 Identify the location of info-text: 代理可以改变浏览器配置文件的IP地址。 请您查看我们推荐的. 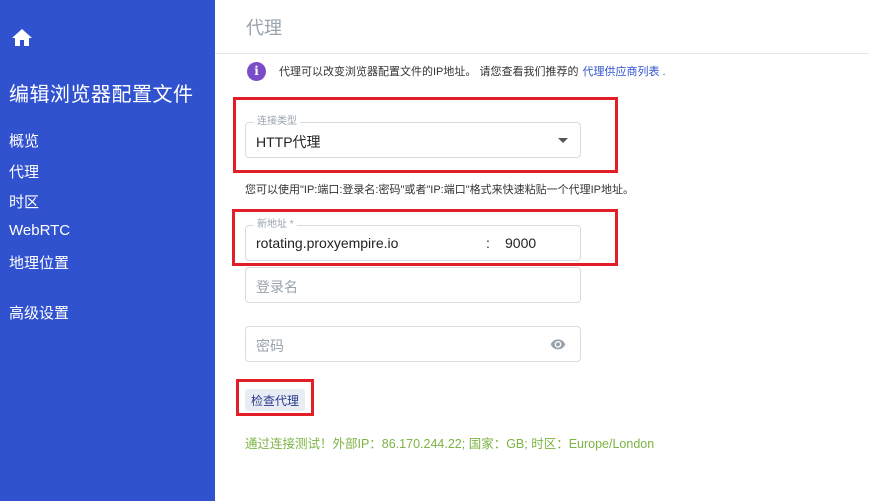
(429, 72).